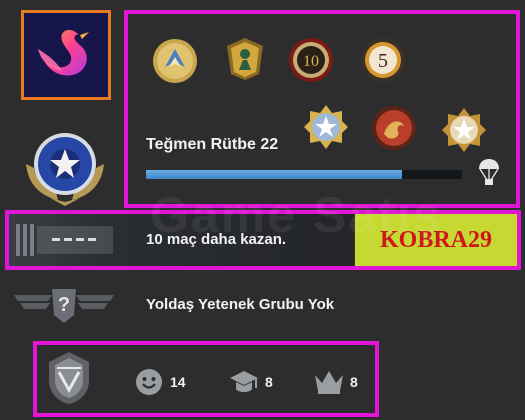  What do you see at coordinates (489, 172) in the screenshot?
I see `parachute-drop-icon` at bounding box center [489, 172].